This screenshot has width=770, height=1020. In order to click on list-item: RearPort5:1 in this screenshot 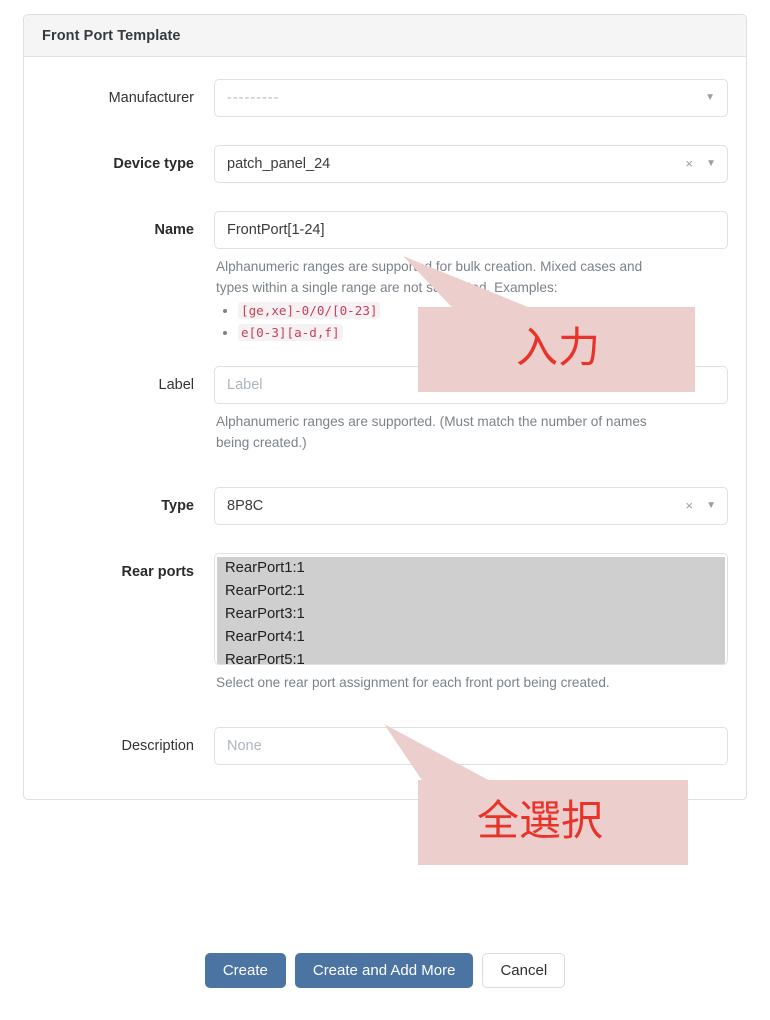, I will do `click(471, 656)`.